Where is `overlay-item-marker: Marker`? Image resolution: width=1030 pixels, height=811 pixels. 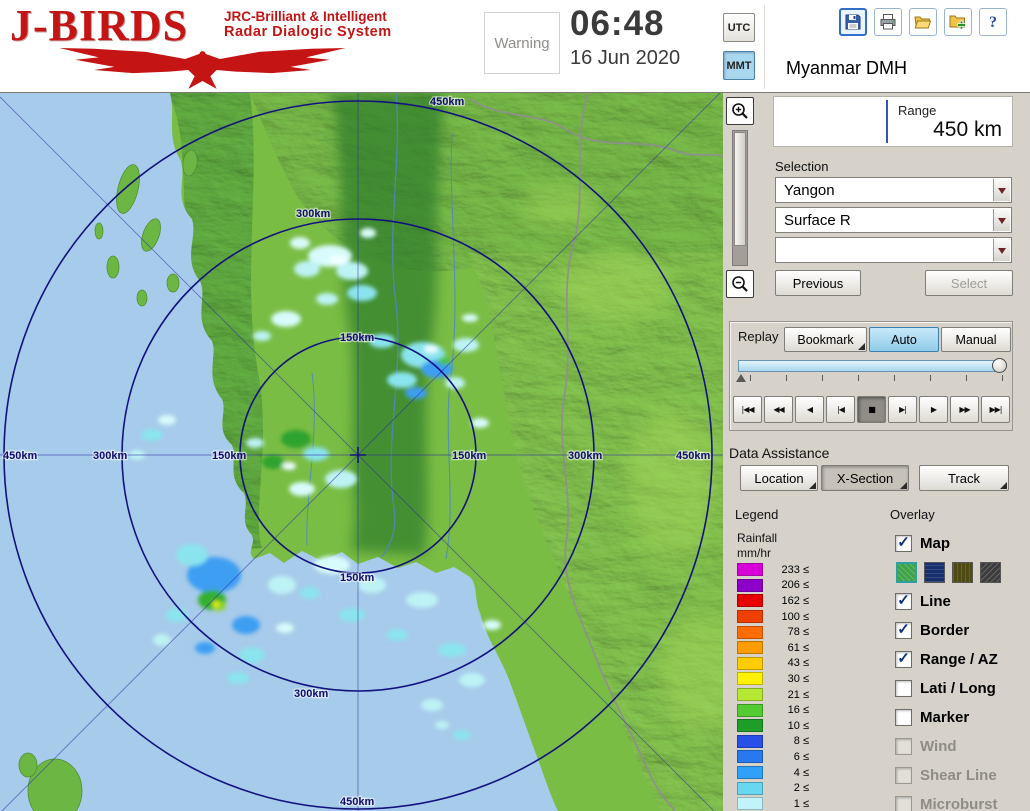
overlay-item-marker: Marker is located at coordinates (962, 717).